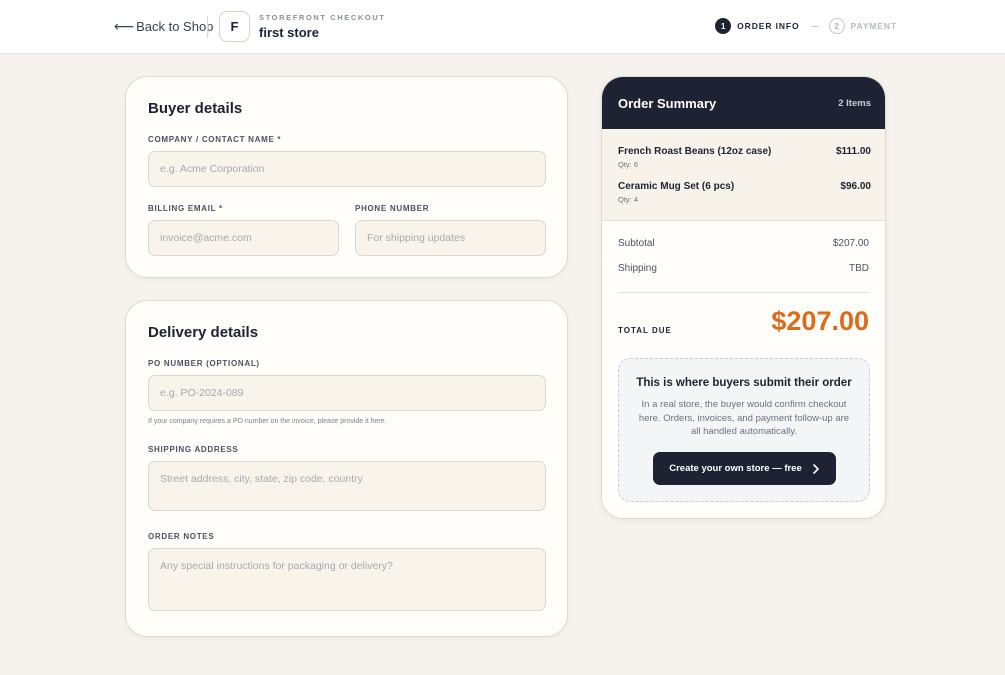  What do you see at coordinates (322, 17) in the screenshot?
I see `store-kicker: STOREFRONT CHECKOUT` at bounding box center [322, 17].